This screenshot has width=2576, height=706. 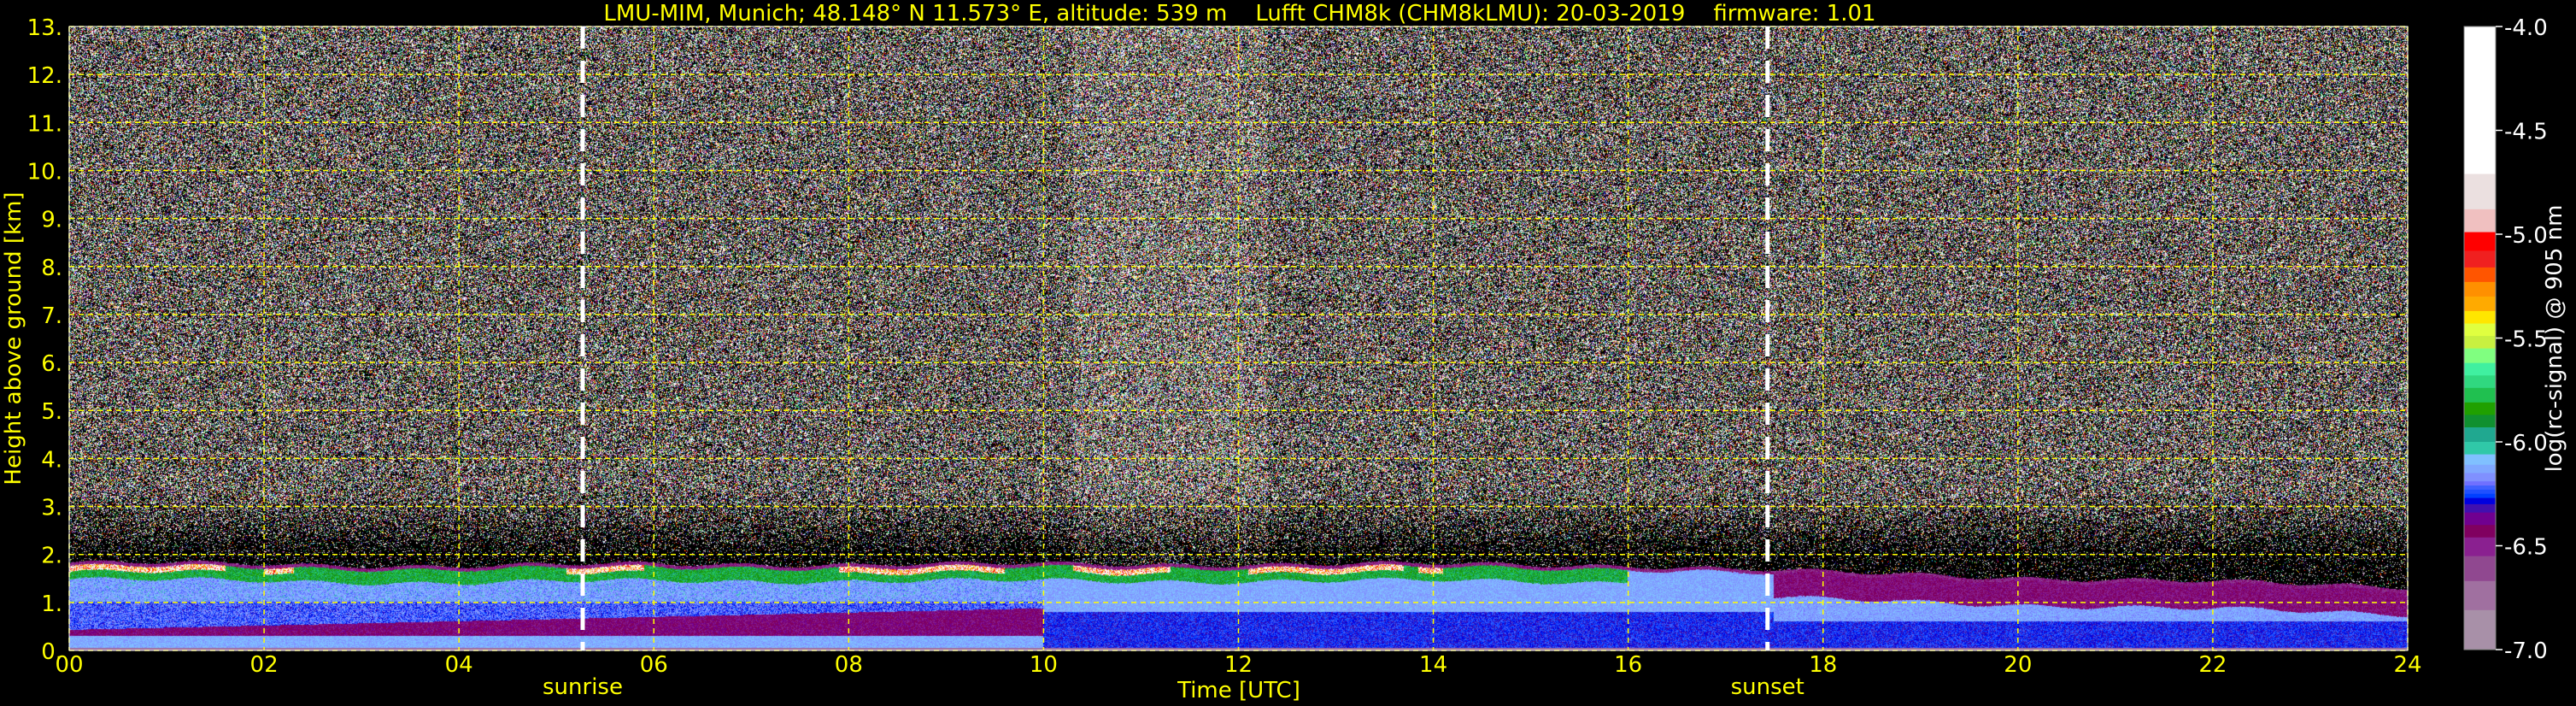 What do you see at coordinates (1044, 665) in the screenshot?
I see `x-tick-label: 10` at bounding box center [1044, 665].